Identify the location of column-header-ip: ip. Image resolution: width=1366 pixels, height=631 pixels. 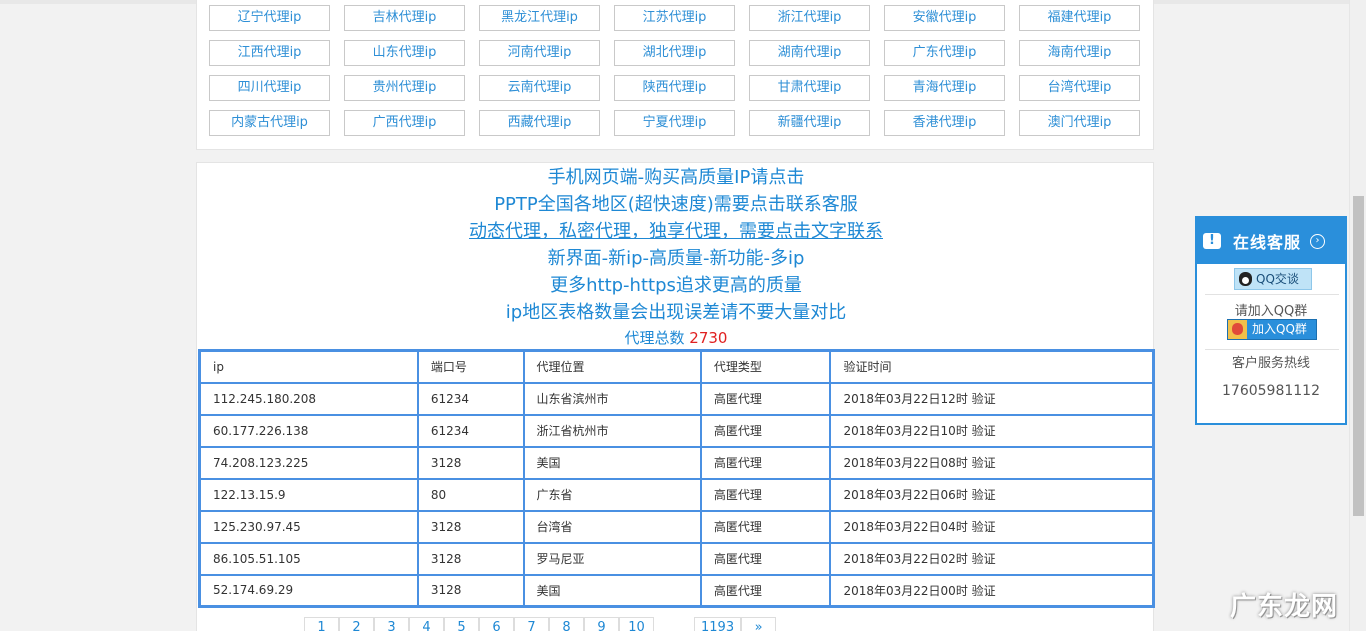
(308, 366).